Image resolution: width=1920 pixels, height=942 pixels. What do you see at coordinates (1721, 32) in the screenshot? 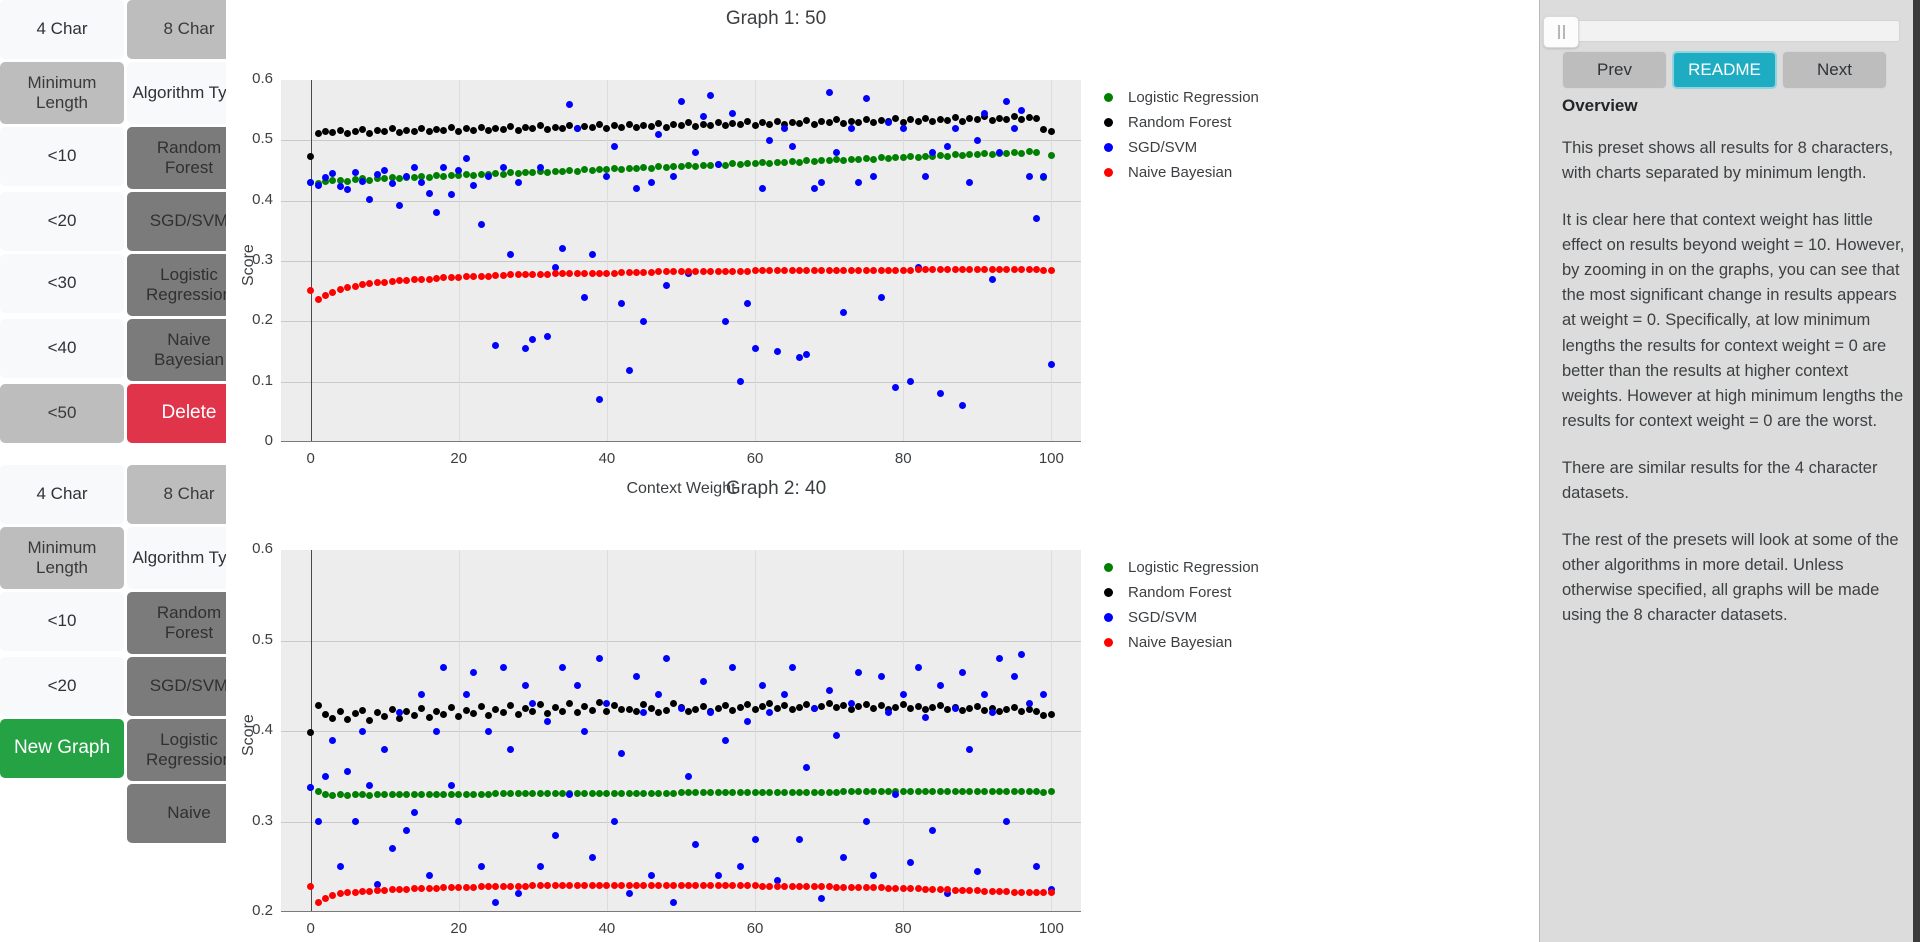
I see `preset-slider` at bounding box center [1721, 32].